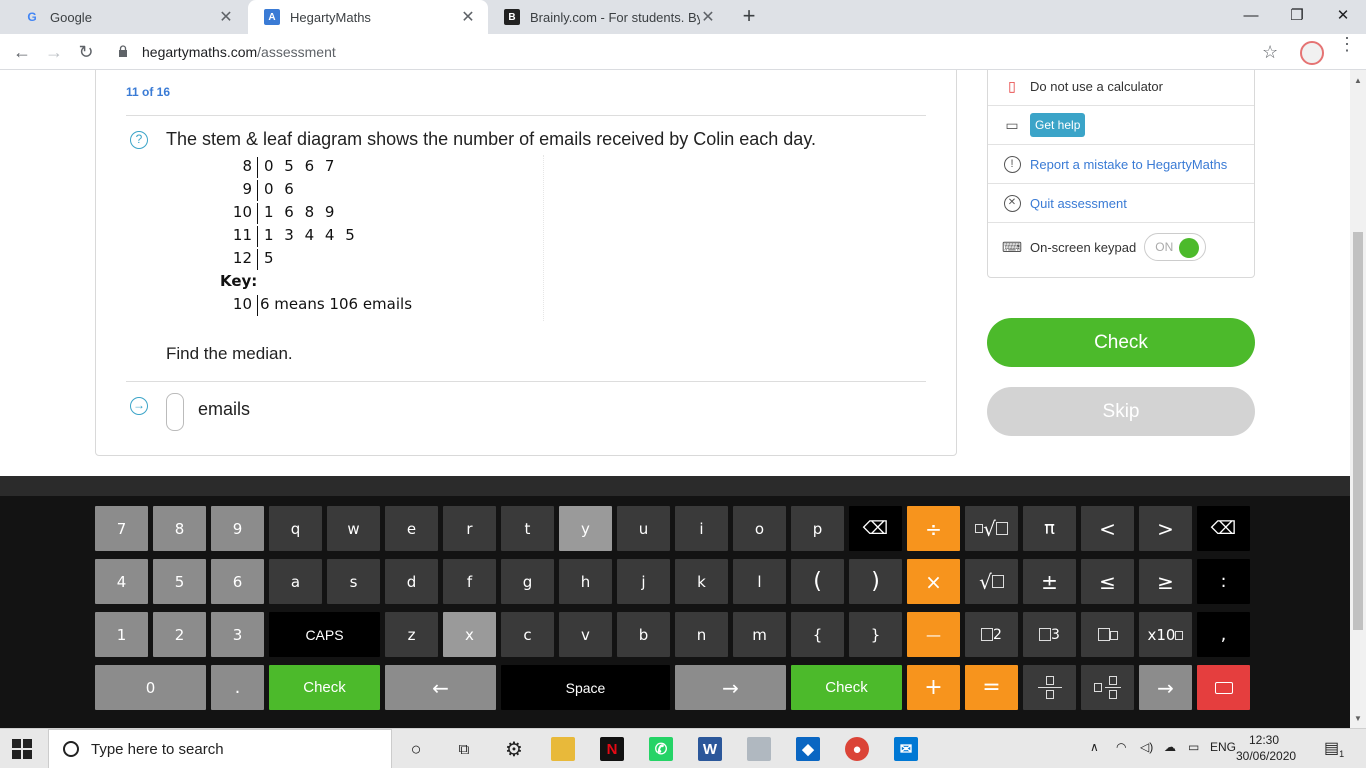  What do you see at coordinates (906, 749) in the screenshot?
I see `mail-icon: ✉` at bounding box center [906, 749].